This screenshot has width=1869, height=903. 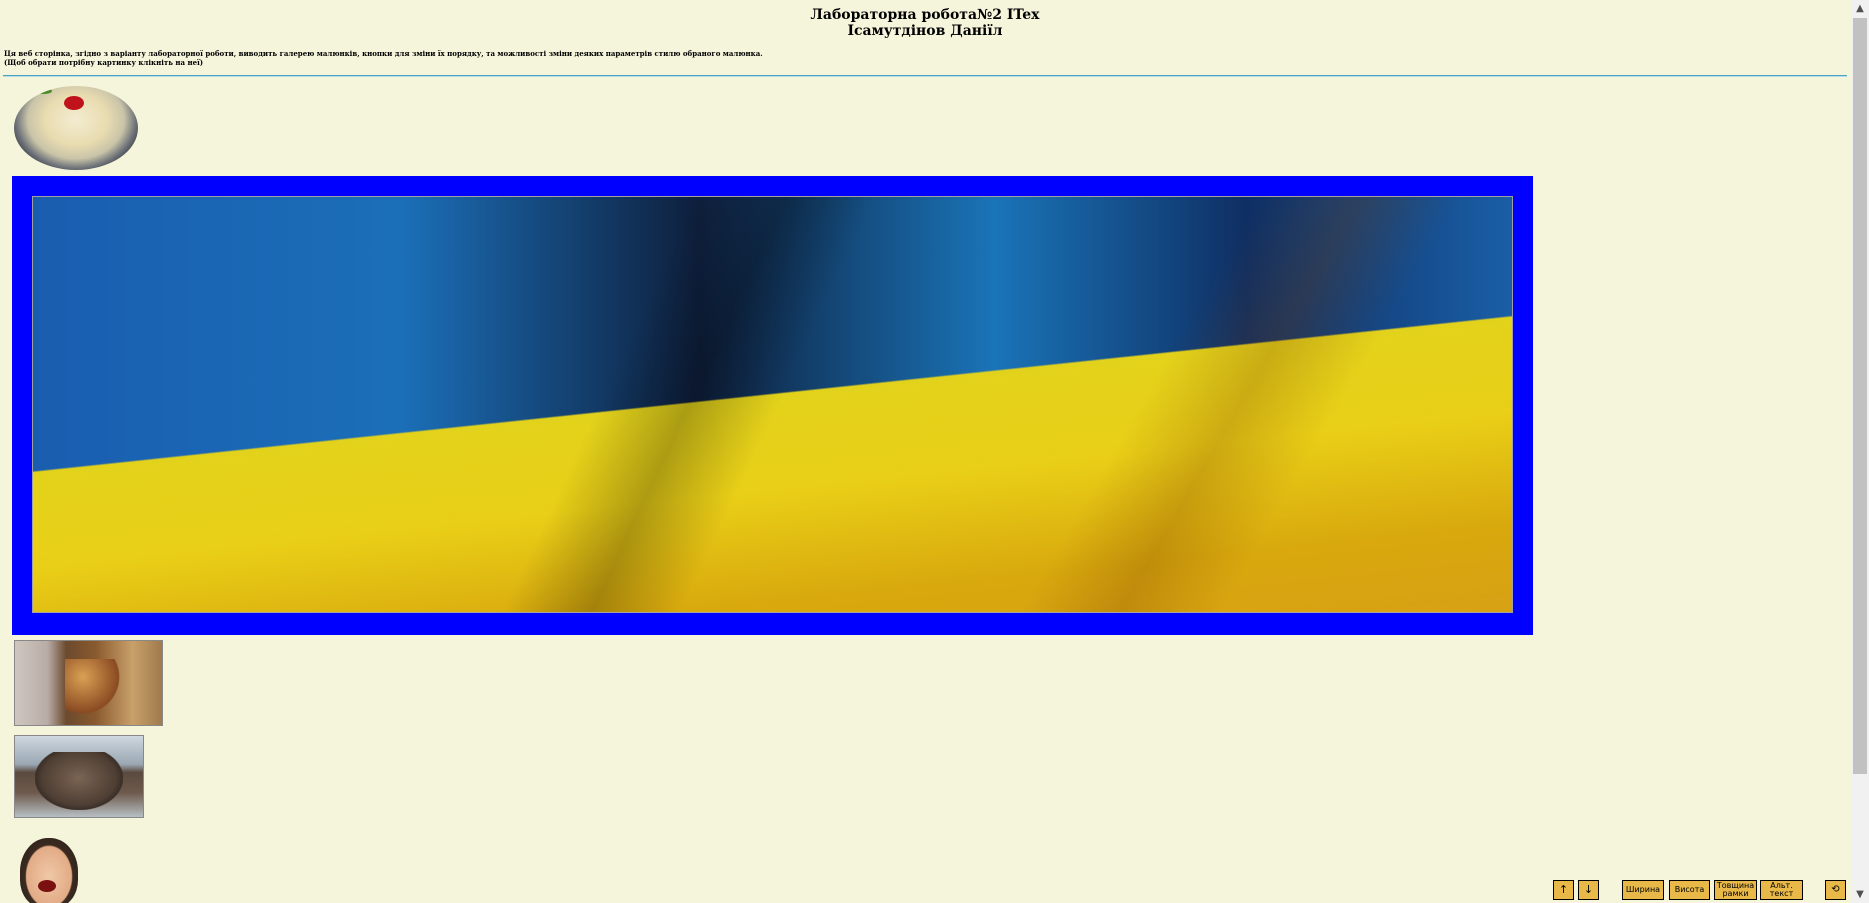 I want to click on scroll-up-arrow-icon: ▲, so click(x=1860, y=8).